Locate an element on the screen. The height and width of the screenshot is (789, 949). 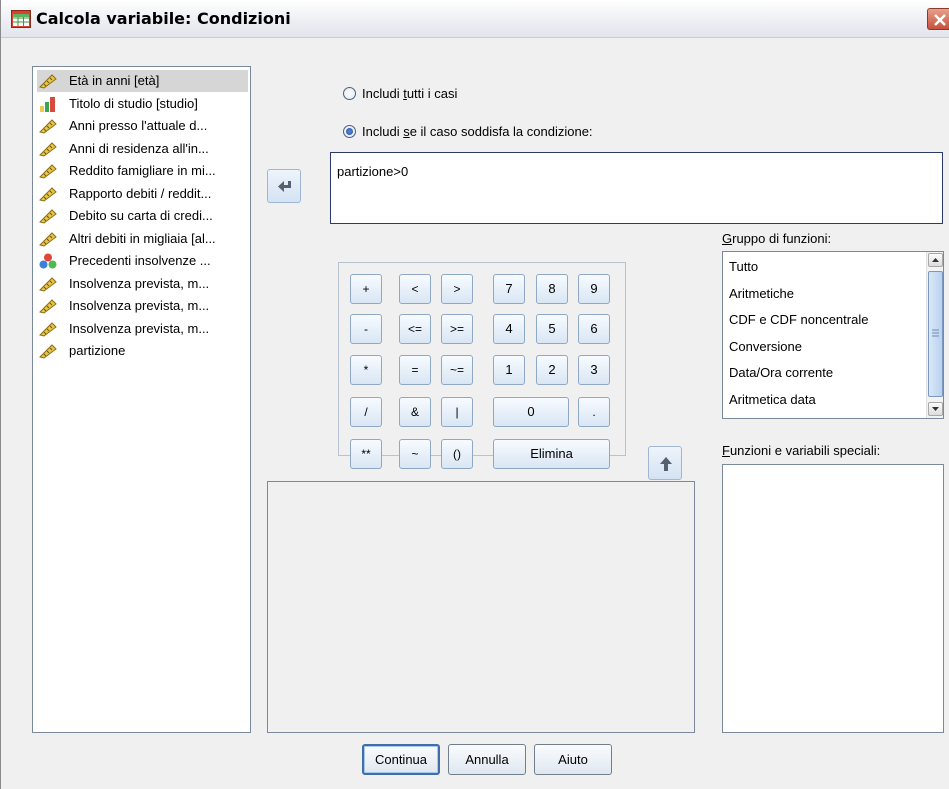
continue-button: Continua is located at coordinates (401, 759).